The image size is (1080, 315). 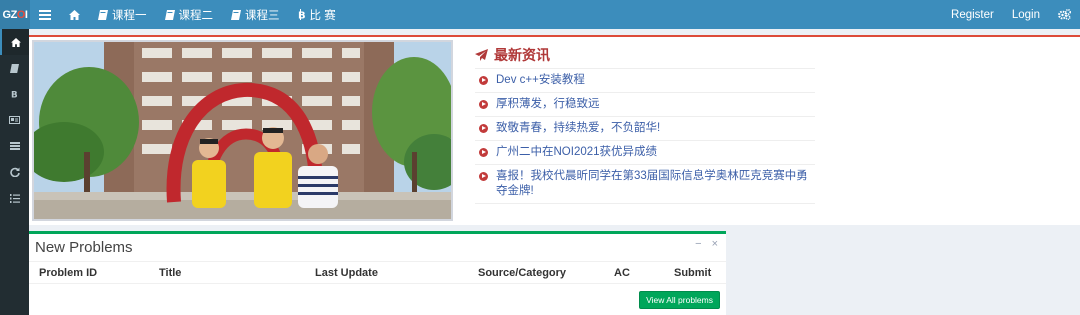 What do you see at coordinates (634, 272) in the screenshot?
I see `column-header-ac: AC` at bounding box center [634, 272].